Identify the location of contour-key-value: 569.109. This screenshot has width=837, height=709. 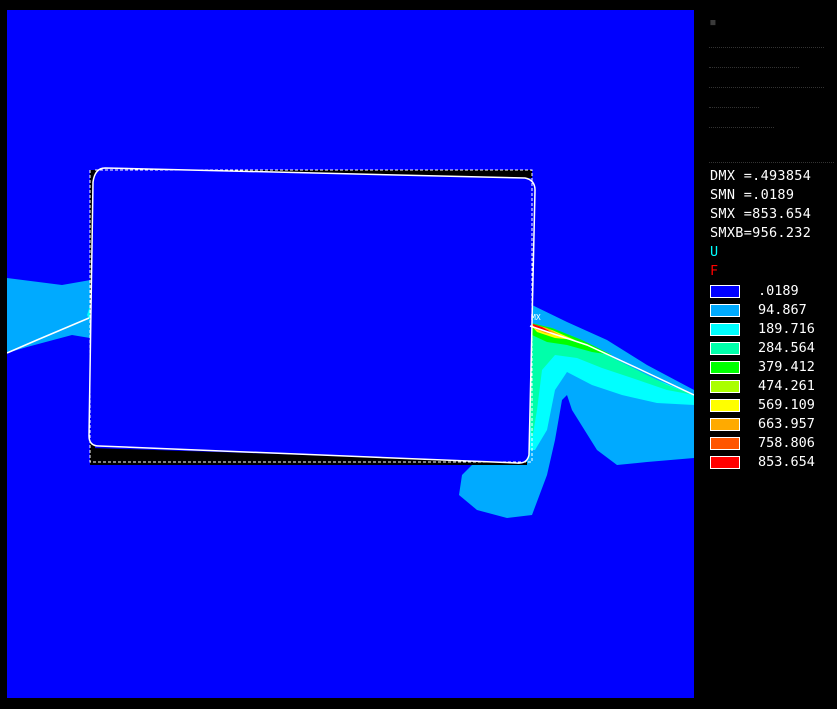
(786, 405).